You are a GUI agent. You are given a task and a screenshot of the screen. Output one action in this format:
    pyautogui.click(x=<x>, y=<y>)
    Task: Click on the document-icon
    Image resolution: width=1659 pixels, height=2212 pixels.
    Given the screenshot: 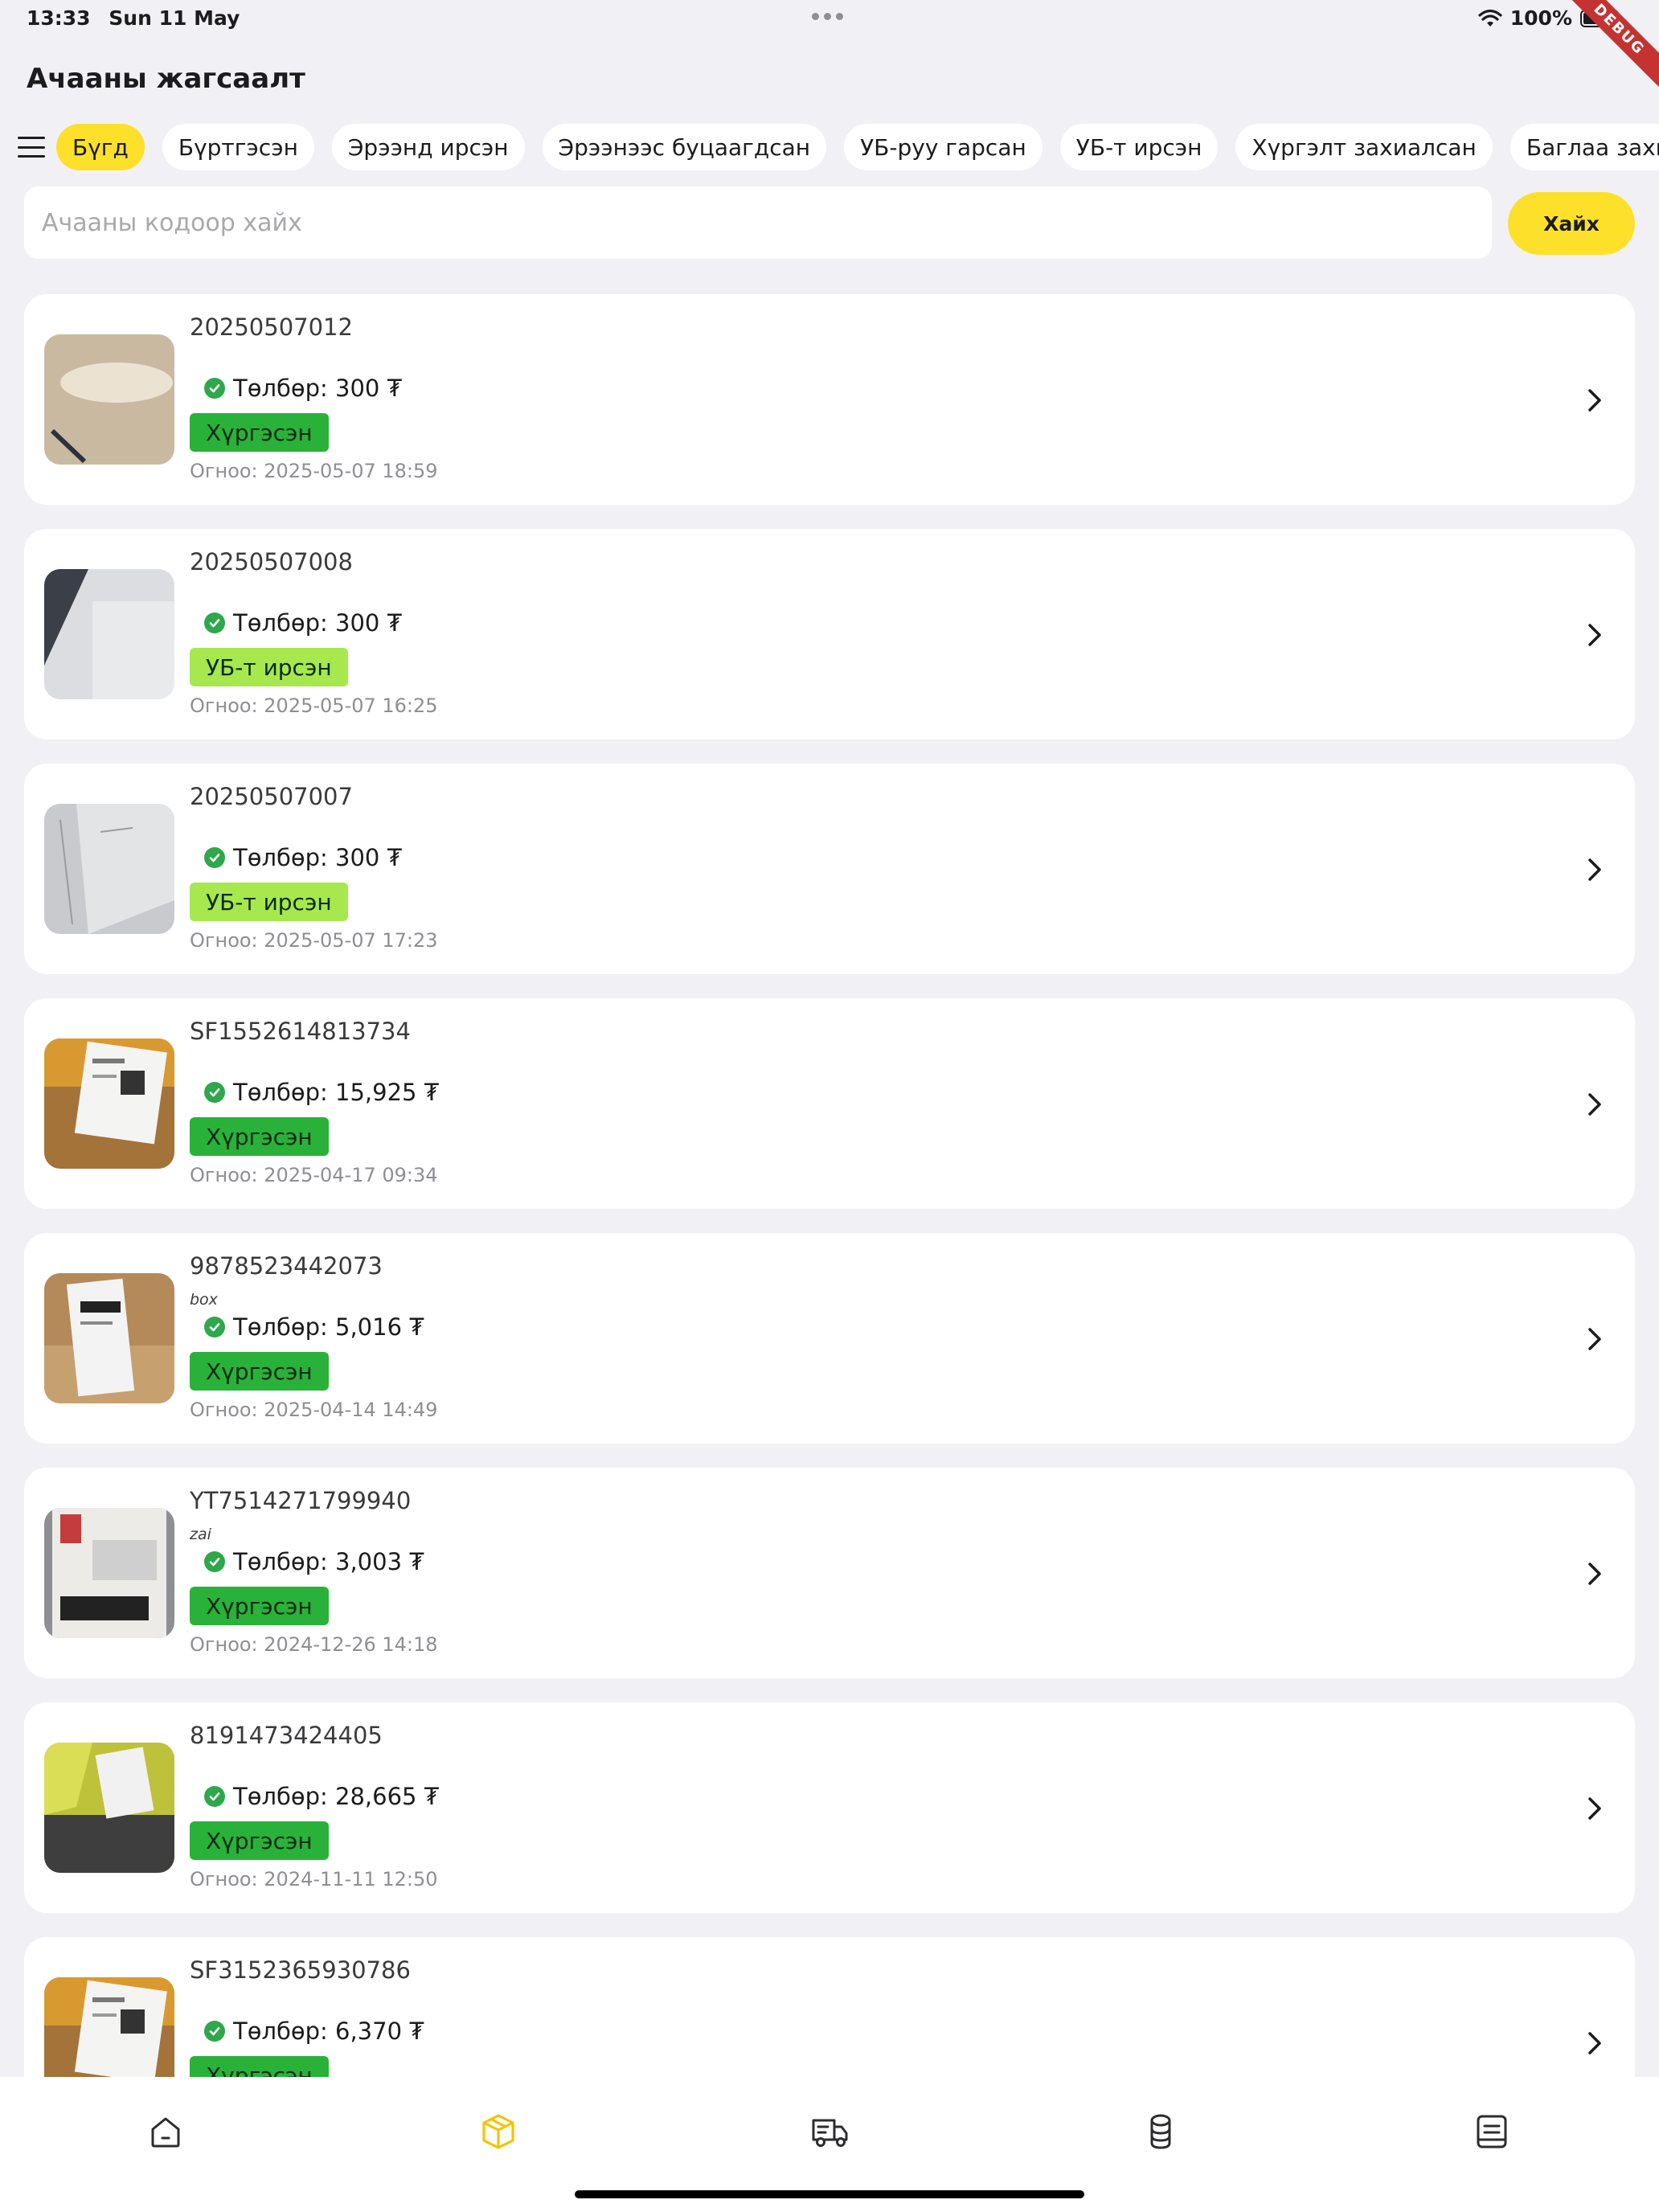 What is the action you would take?
    pyautogui.click(x=1492, y=2132)
    